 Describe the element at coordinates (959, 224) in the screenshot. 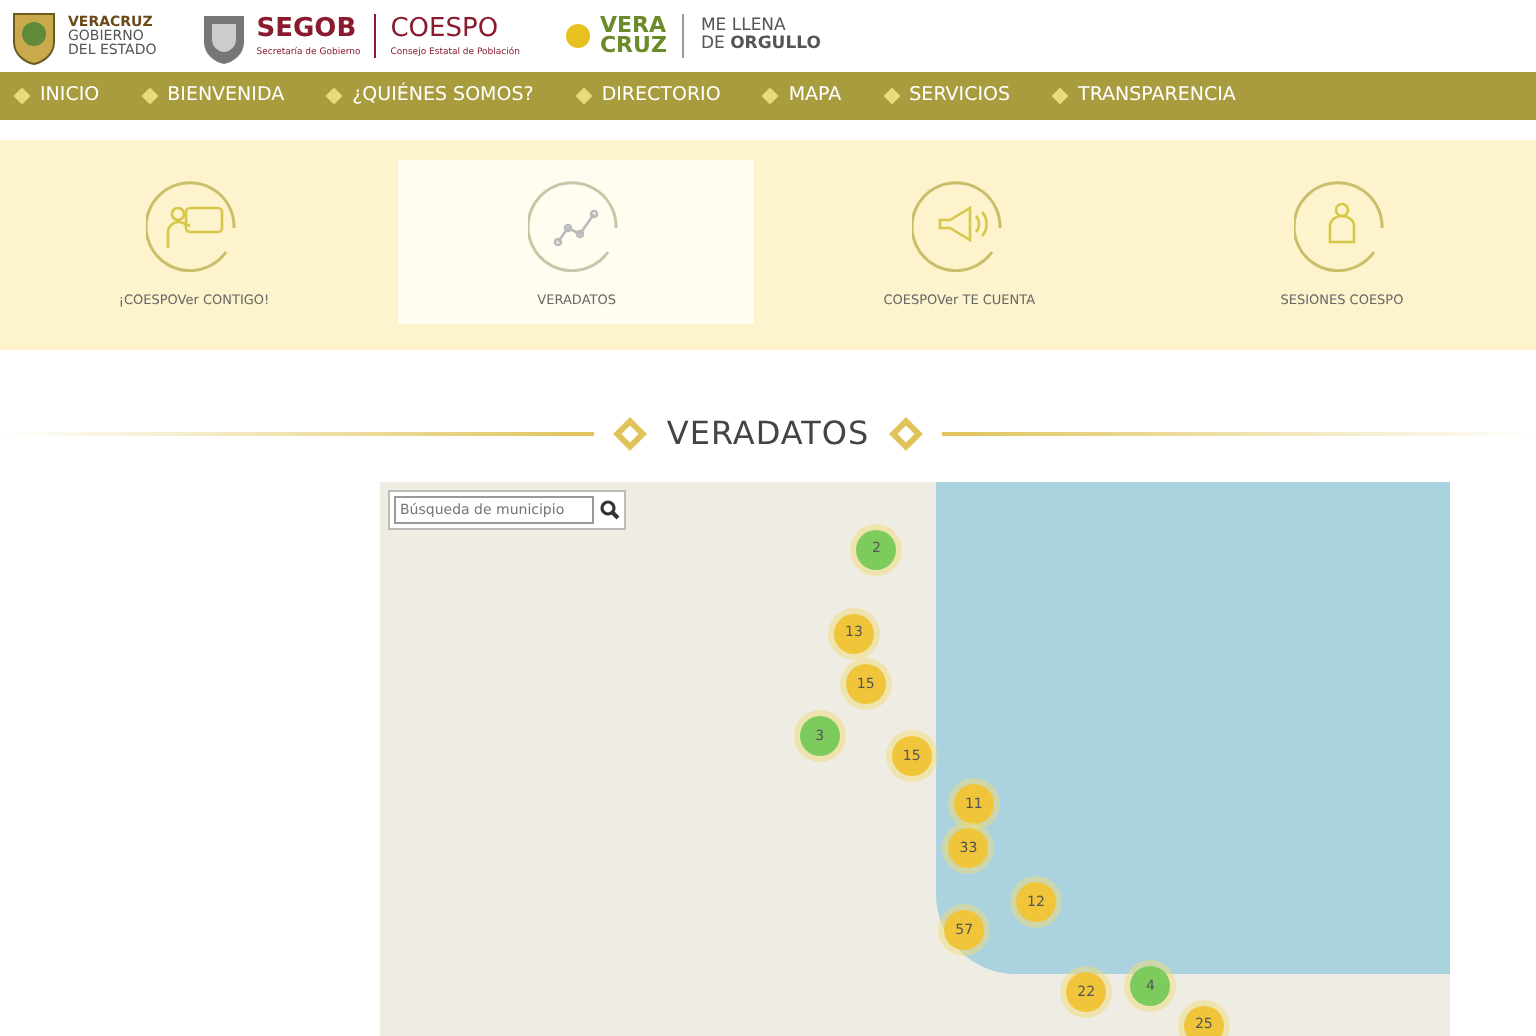

I see `megaphone-icon` at that location.